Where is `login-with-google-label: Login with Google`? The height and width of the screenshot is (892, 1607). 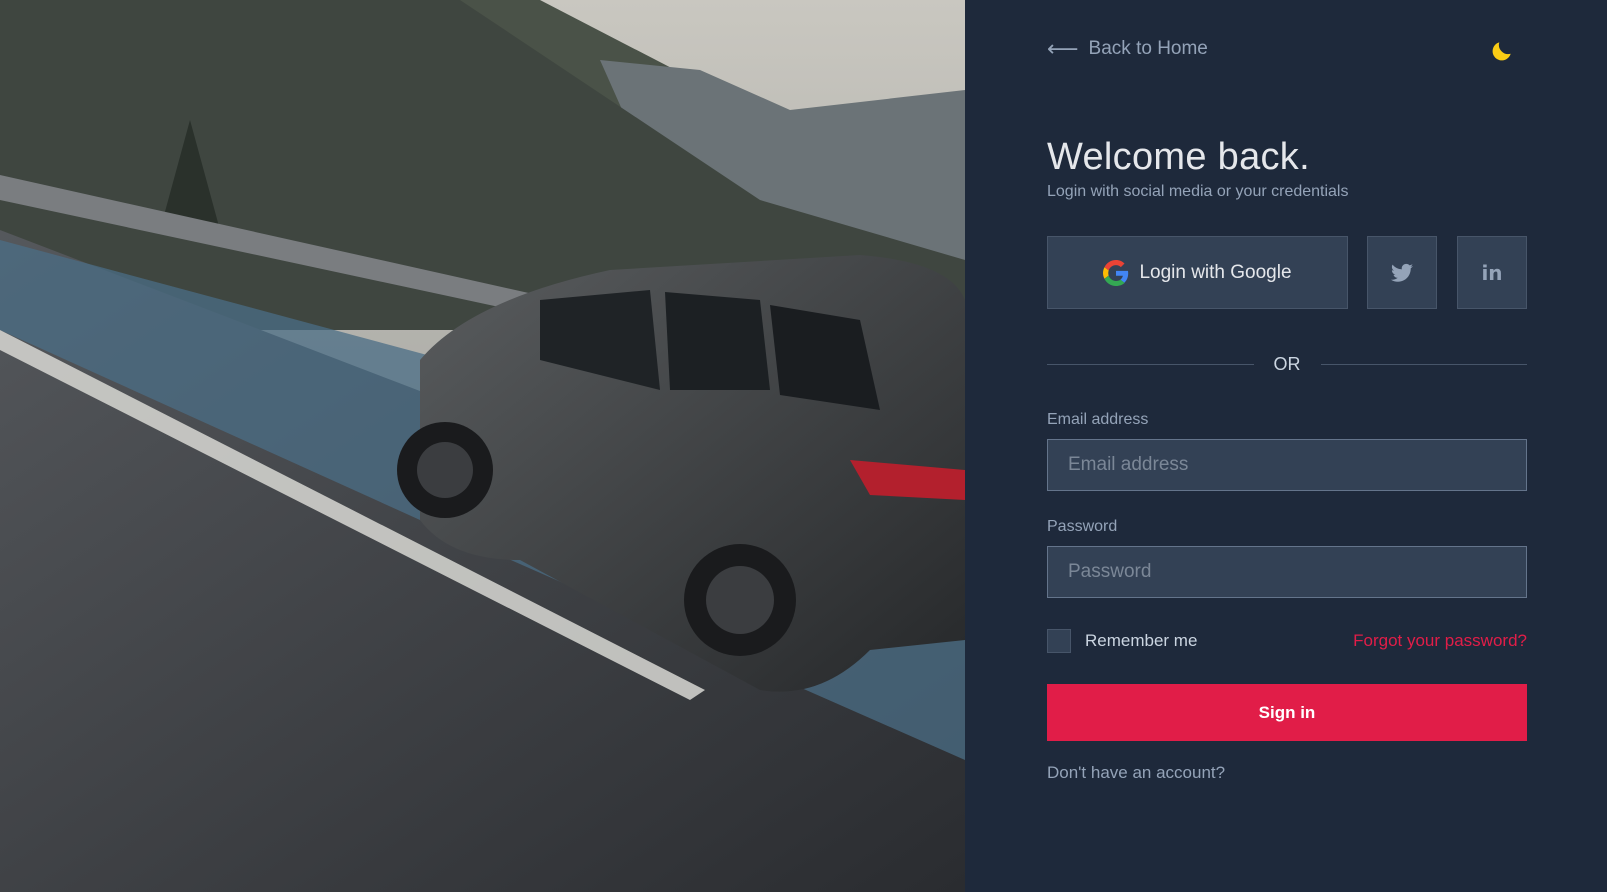 login-with-google-label: Login with Google is located at coordinates (1215, 272).